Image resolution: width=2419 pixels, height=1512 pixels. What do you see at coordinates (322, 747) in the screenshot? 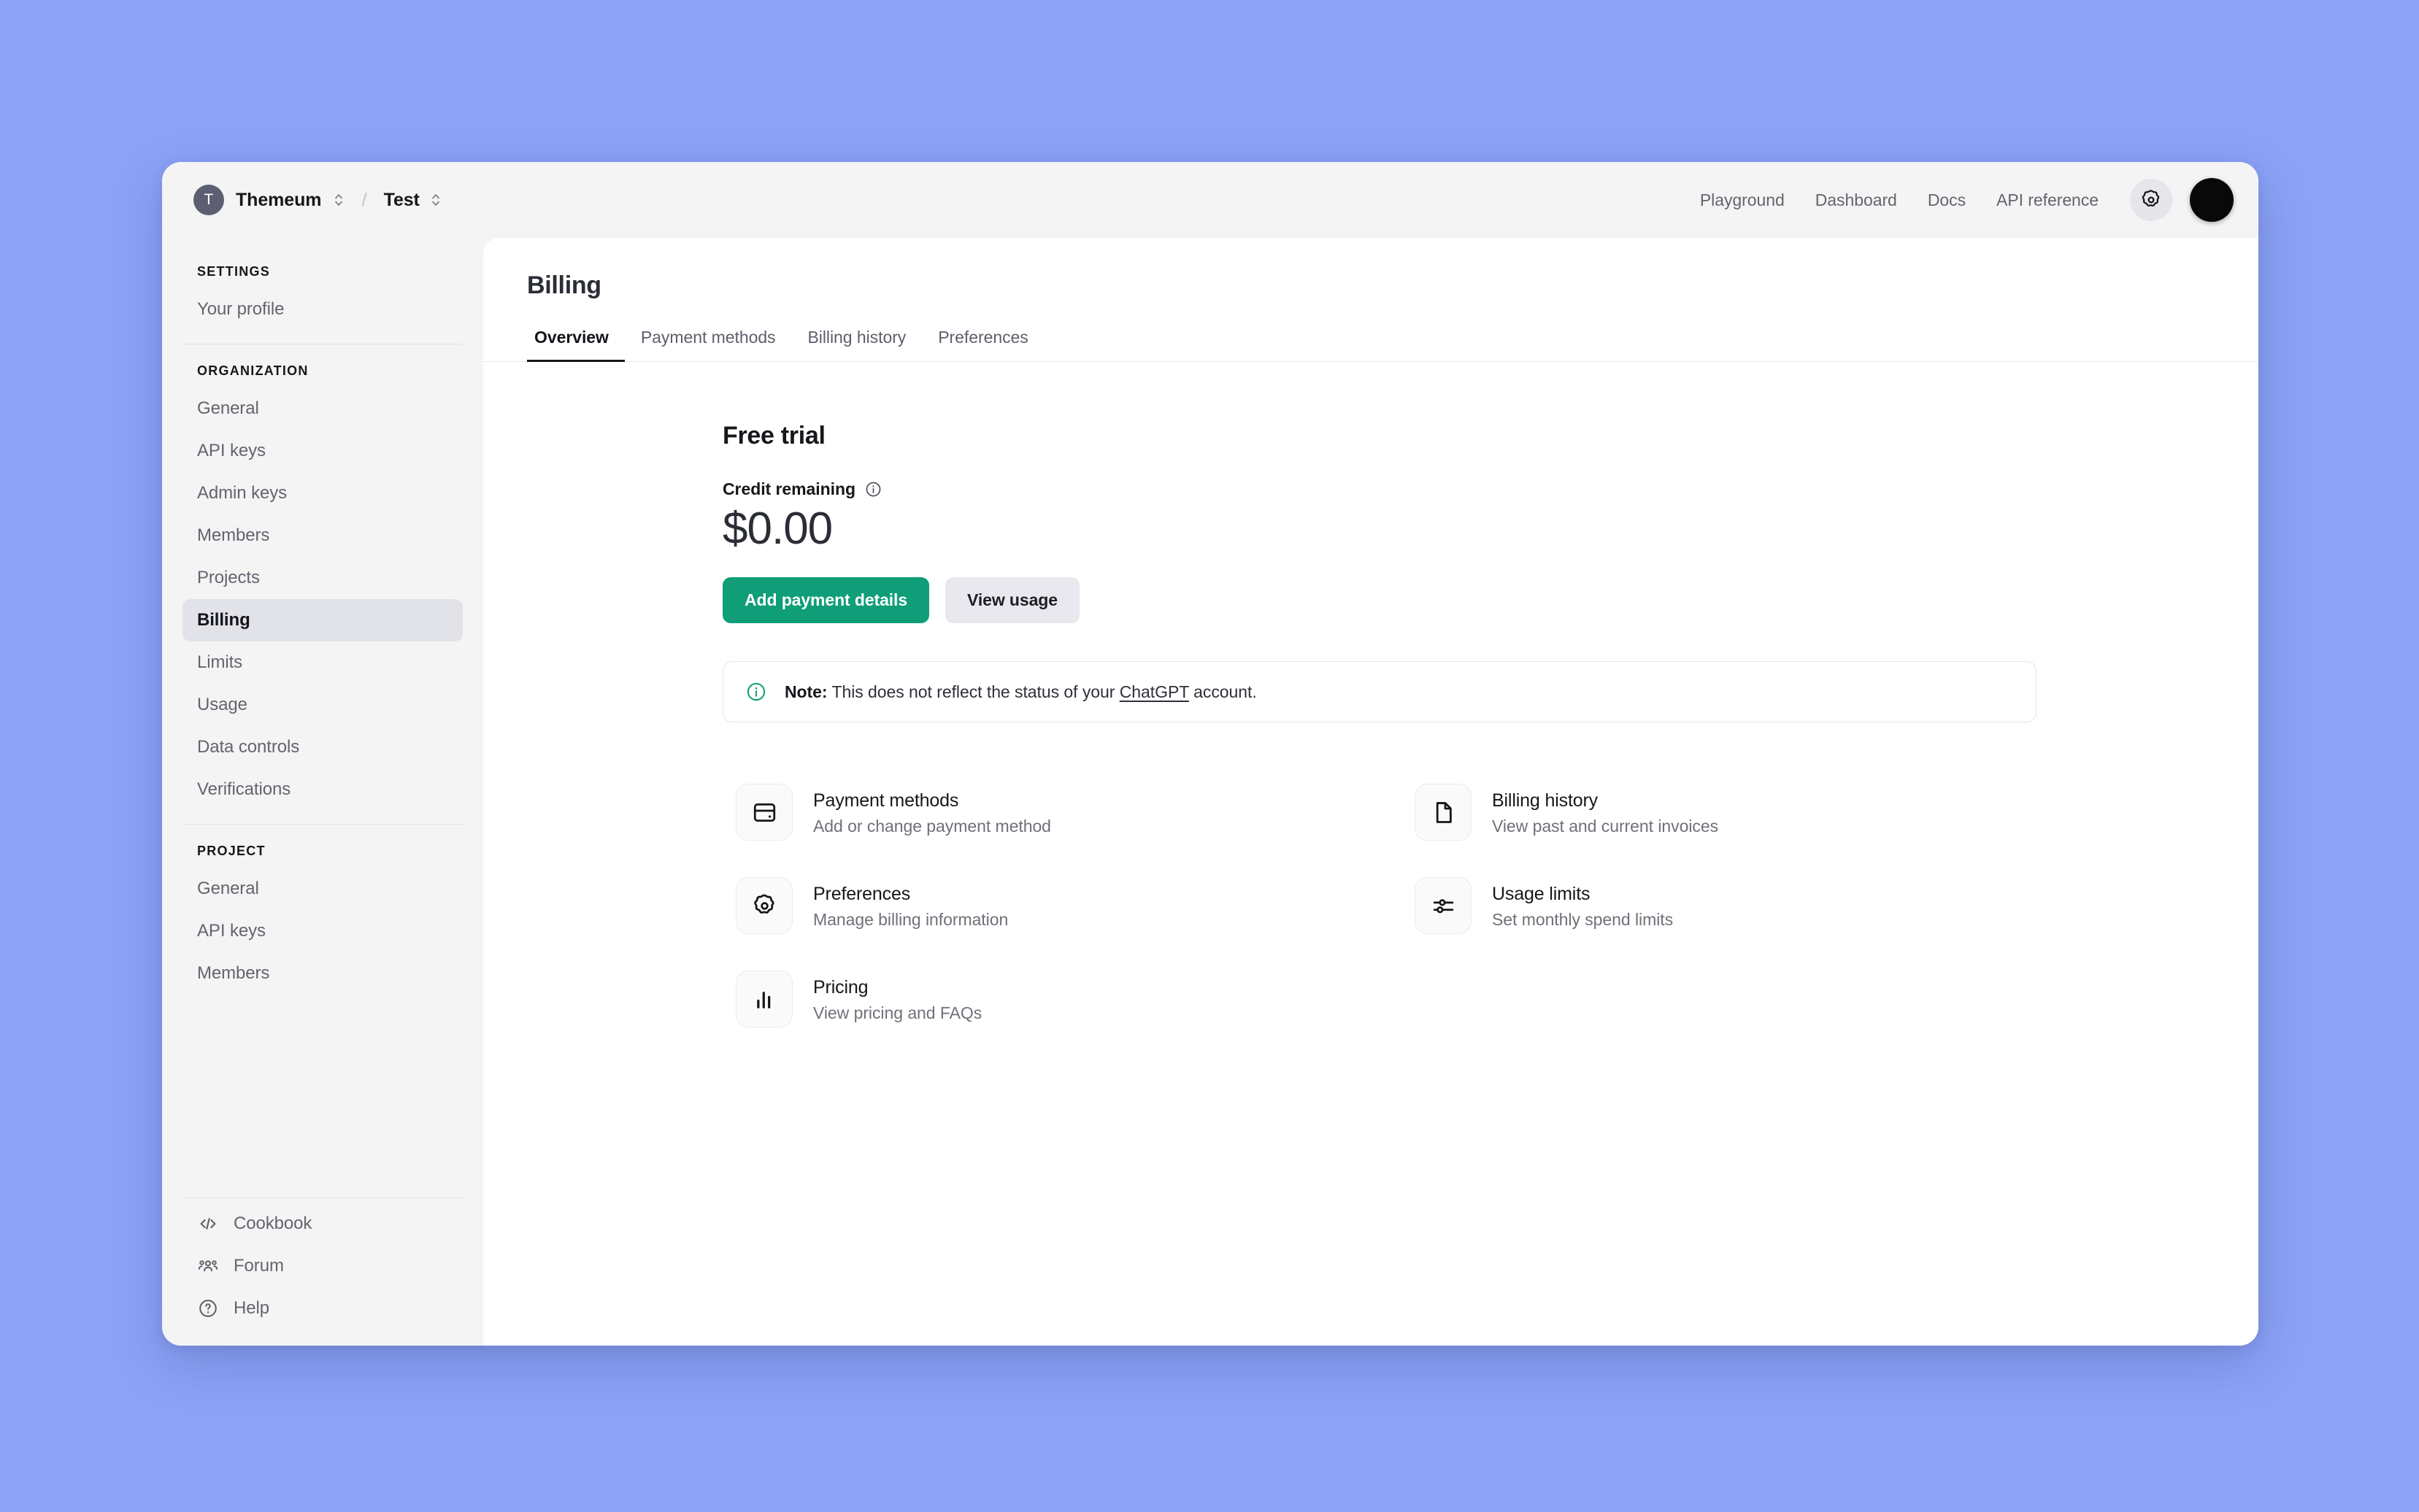
I see `sidebar-item-data-controls: Data controls` at bounding box center [322, 747].